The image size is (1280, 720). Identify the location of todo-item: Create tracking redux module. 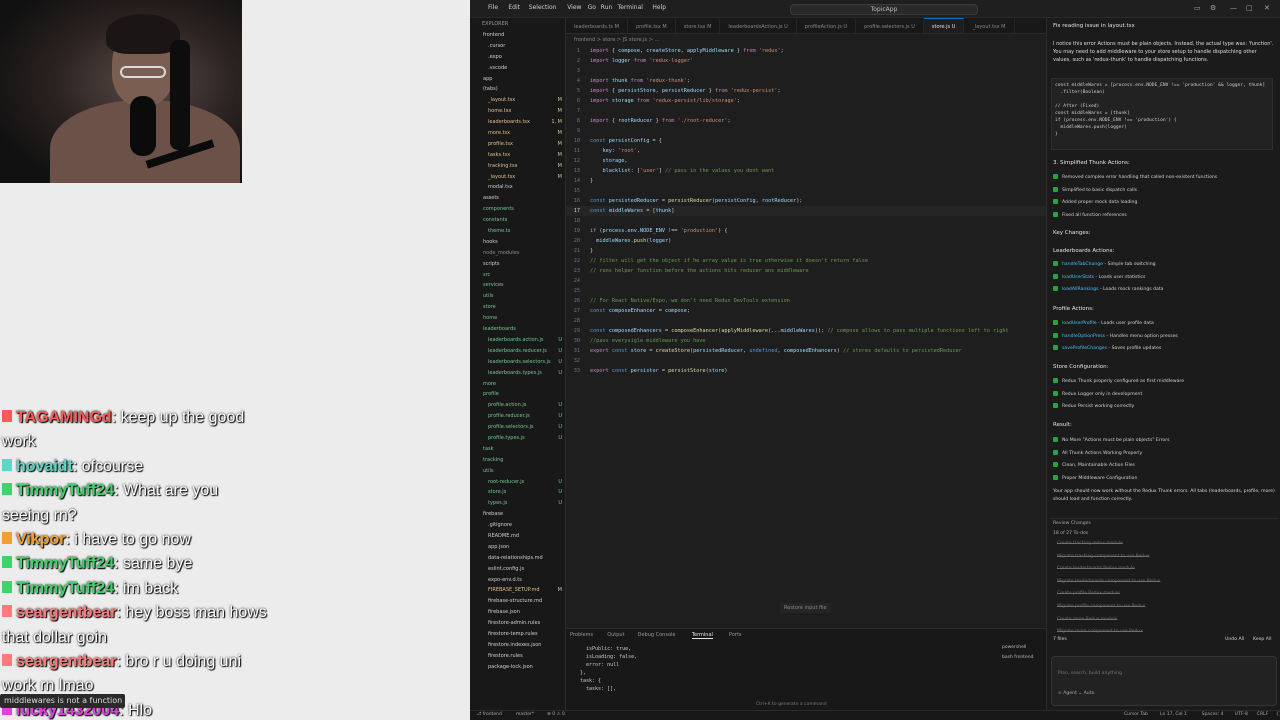
(1090, 543).